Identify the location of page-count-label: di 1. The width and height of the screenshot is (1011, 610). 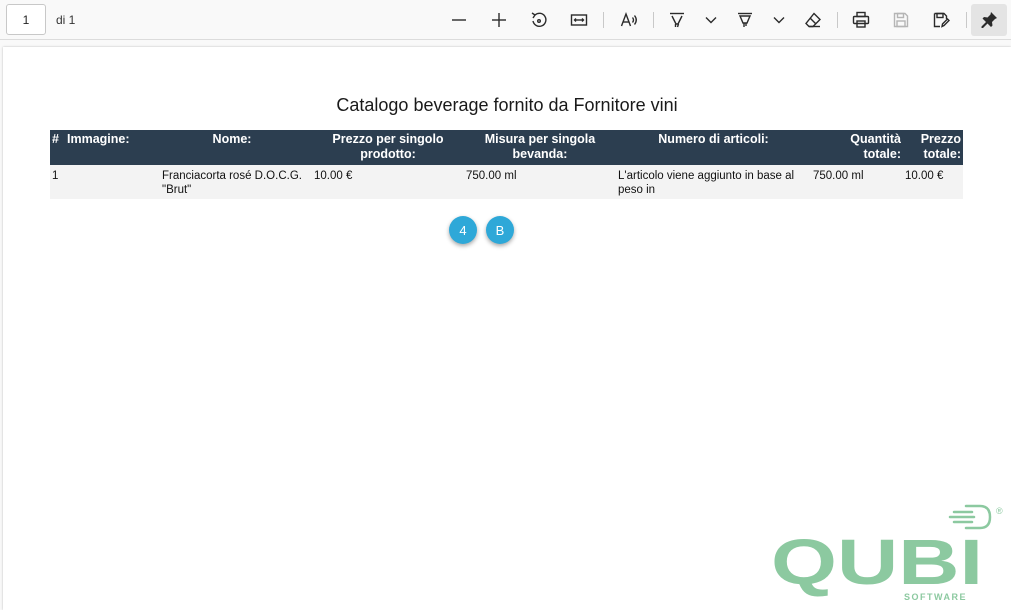
(66, 20).